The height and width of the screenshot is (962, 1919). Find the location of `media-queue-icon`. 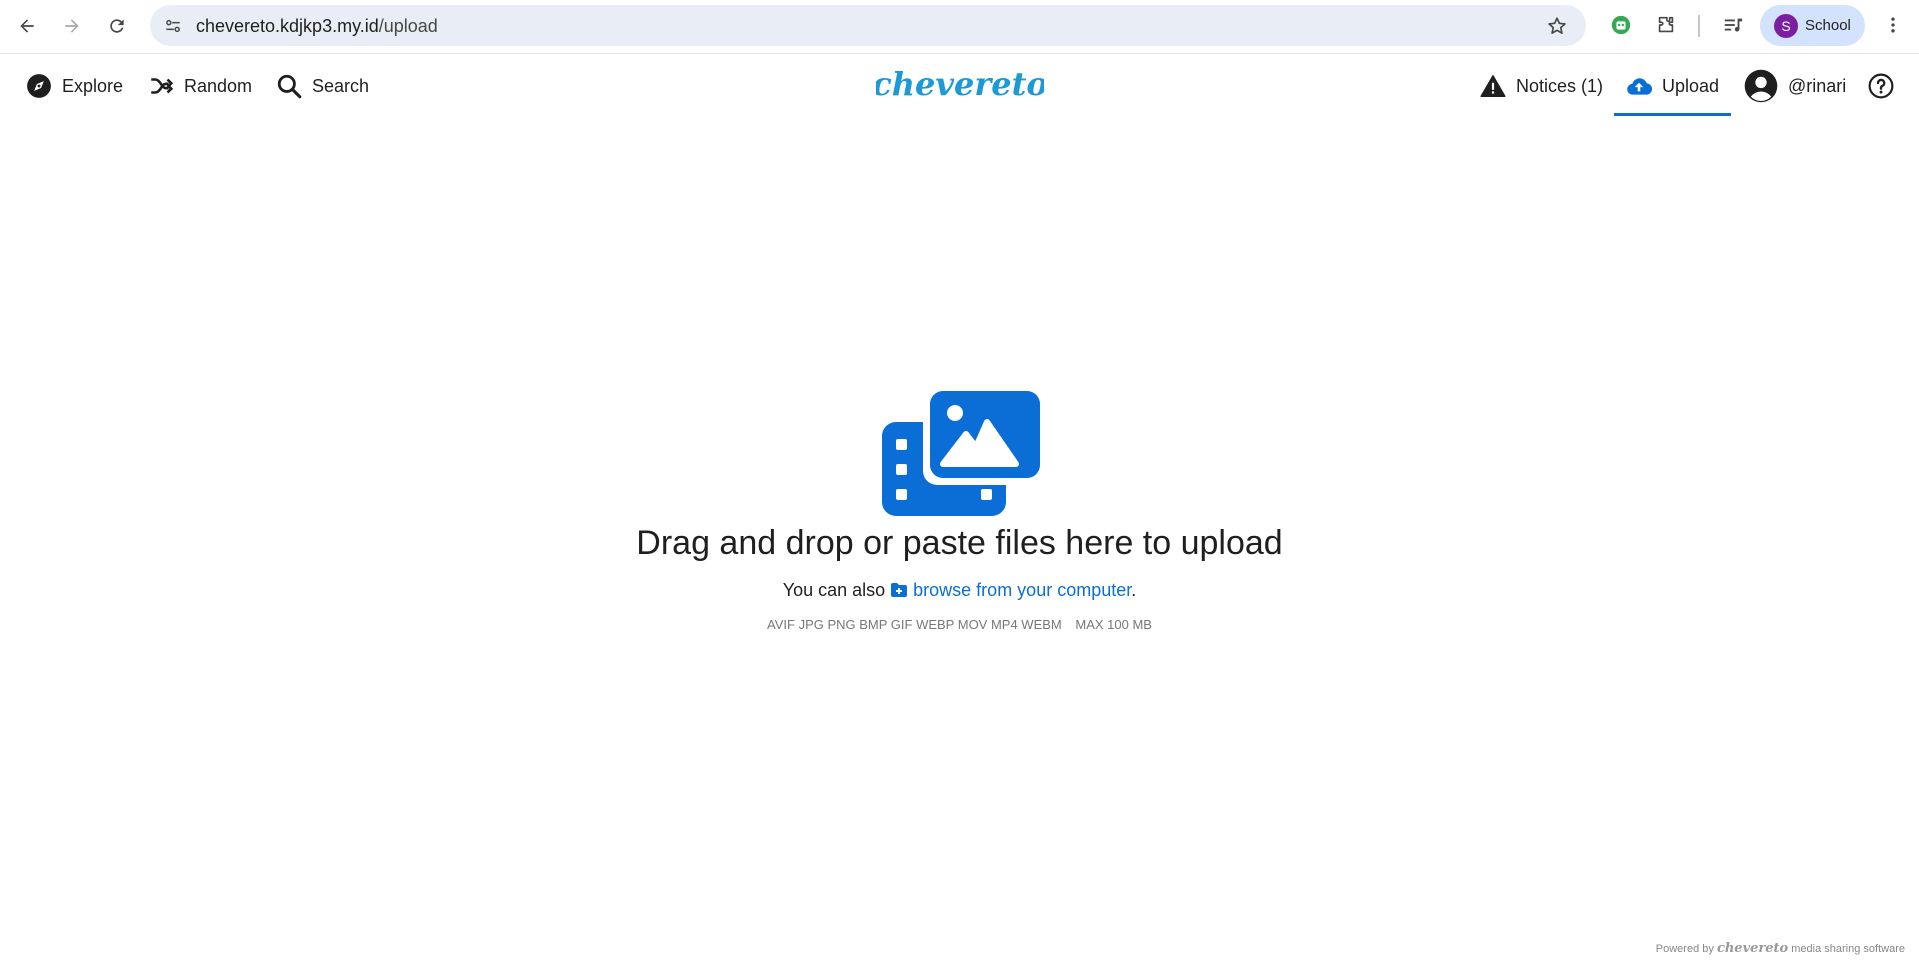

media-queue-icon is located at coordinates (1733, 25).